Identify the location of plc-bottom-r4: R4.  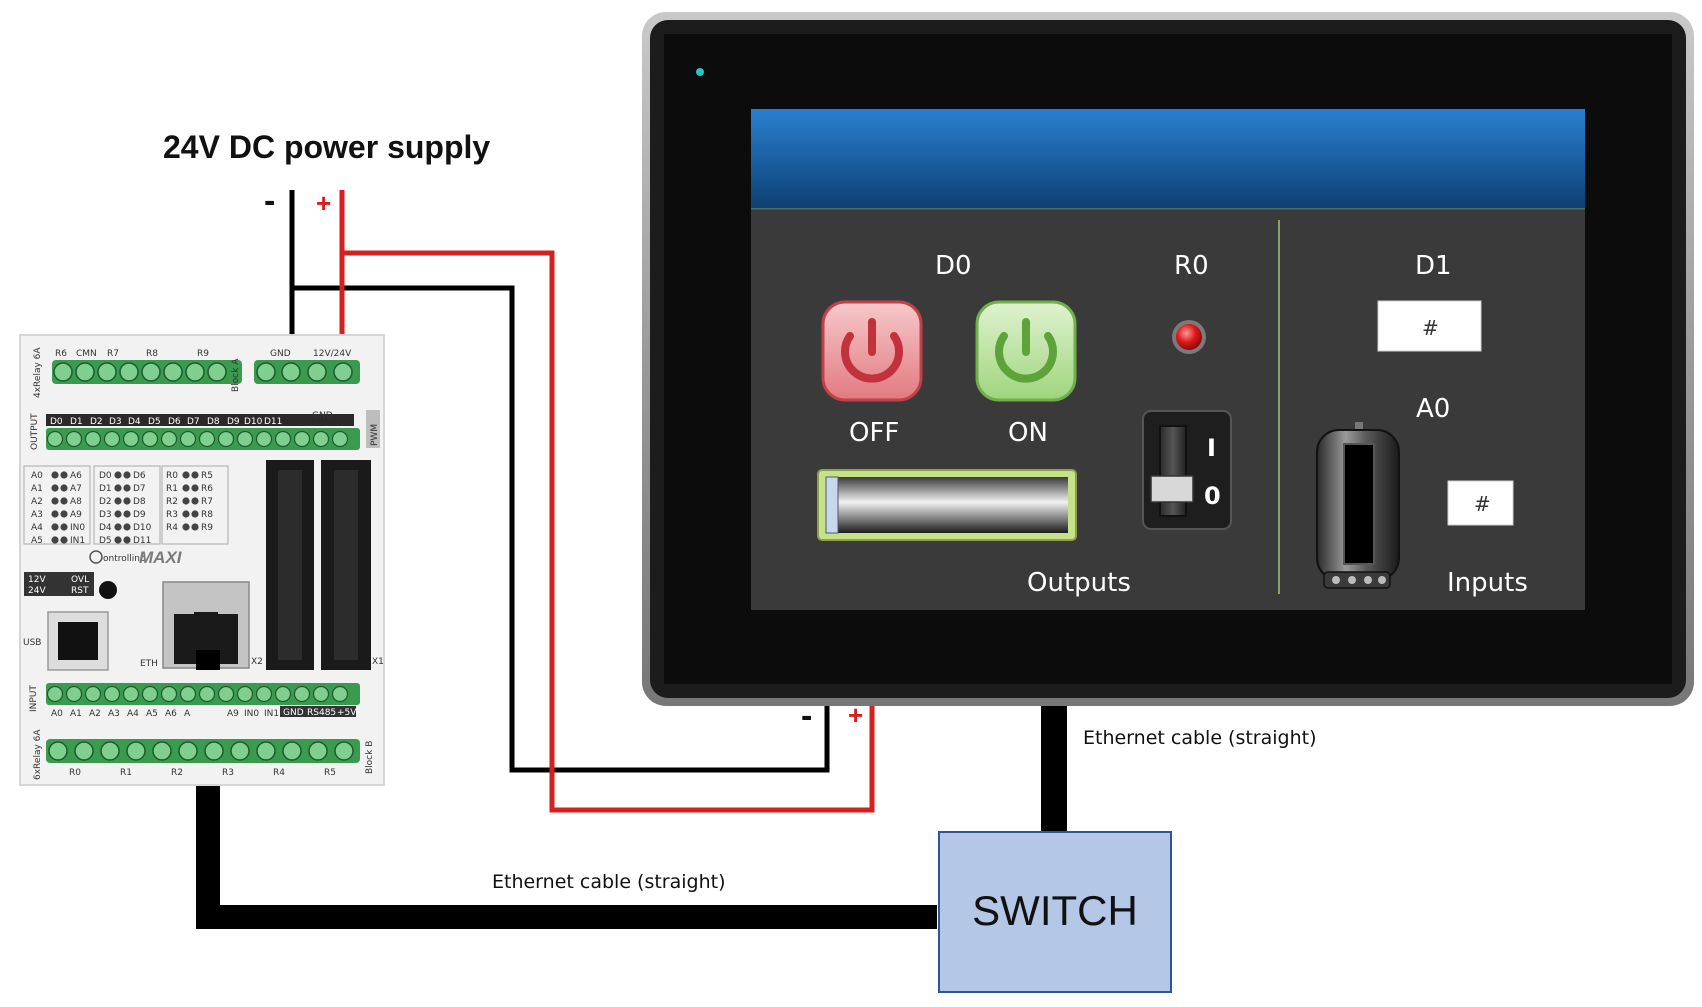
(279, 773).